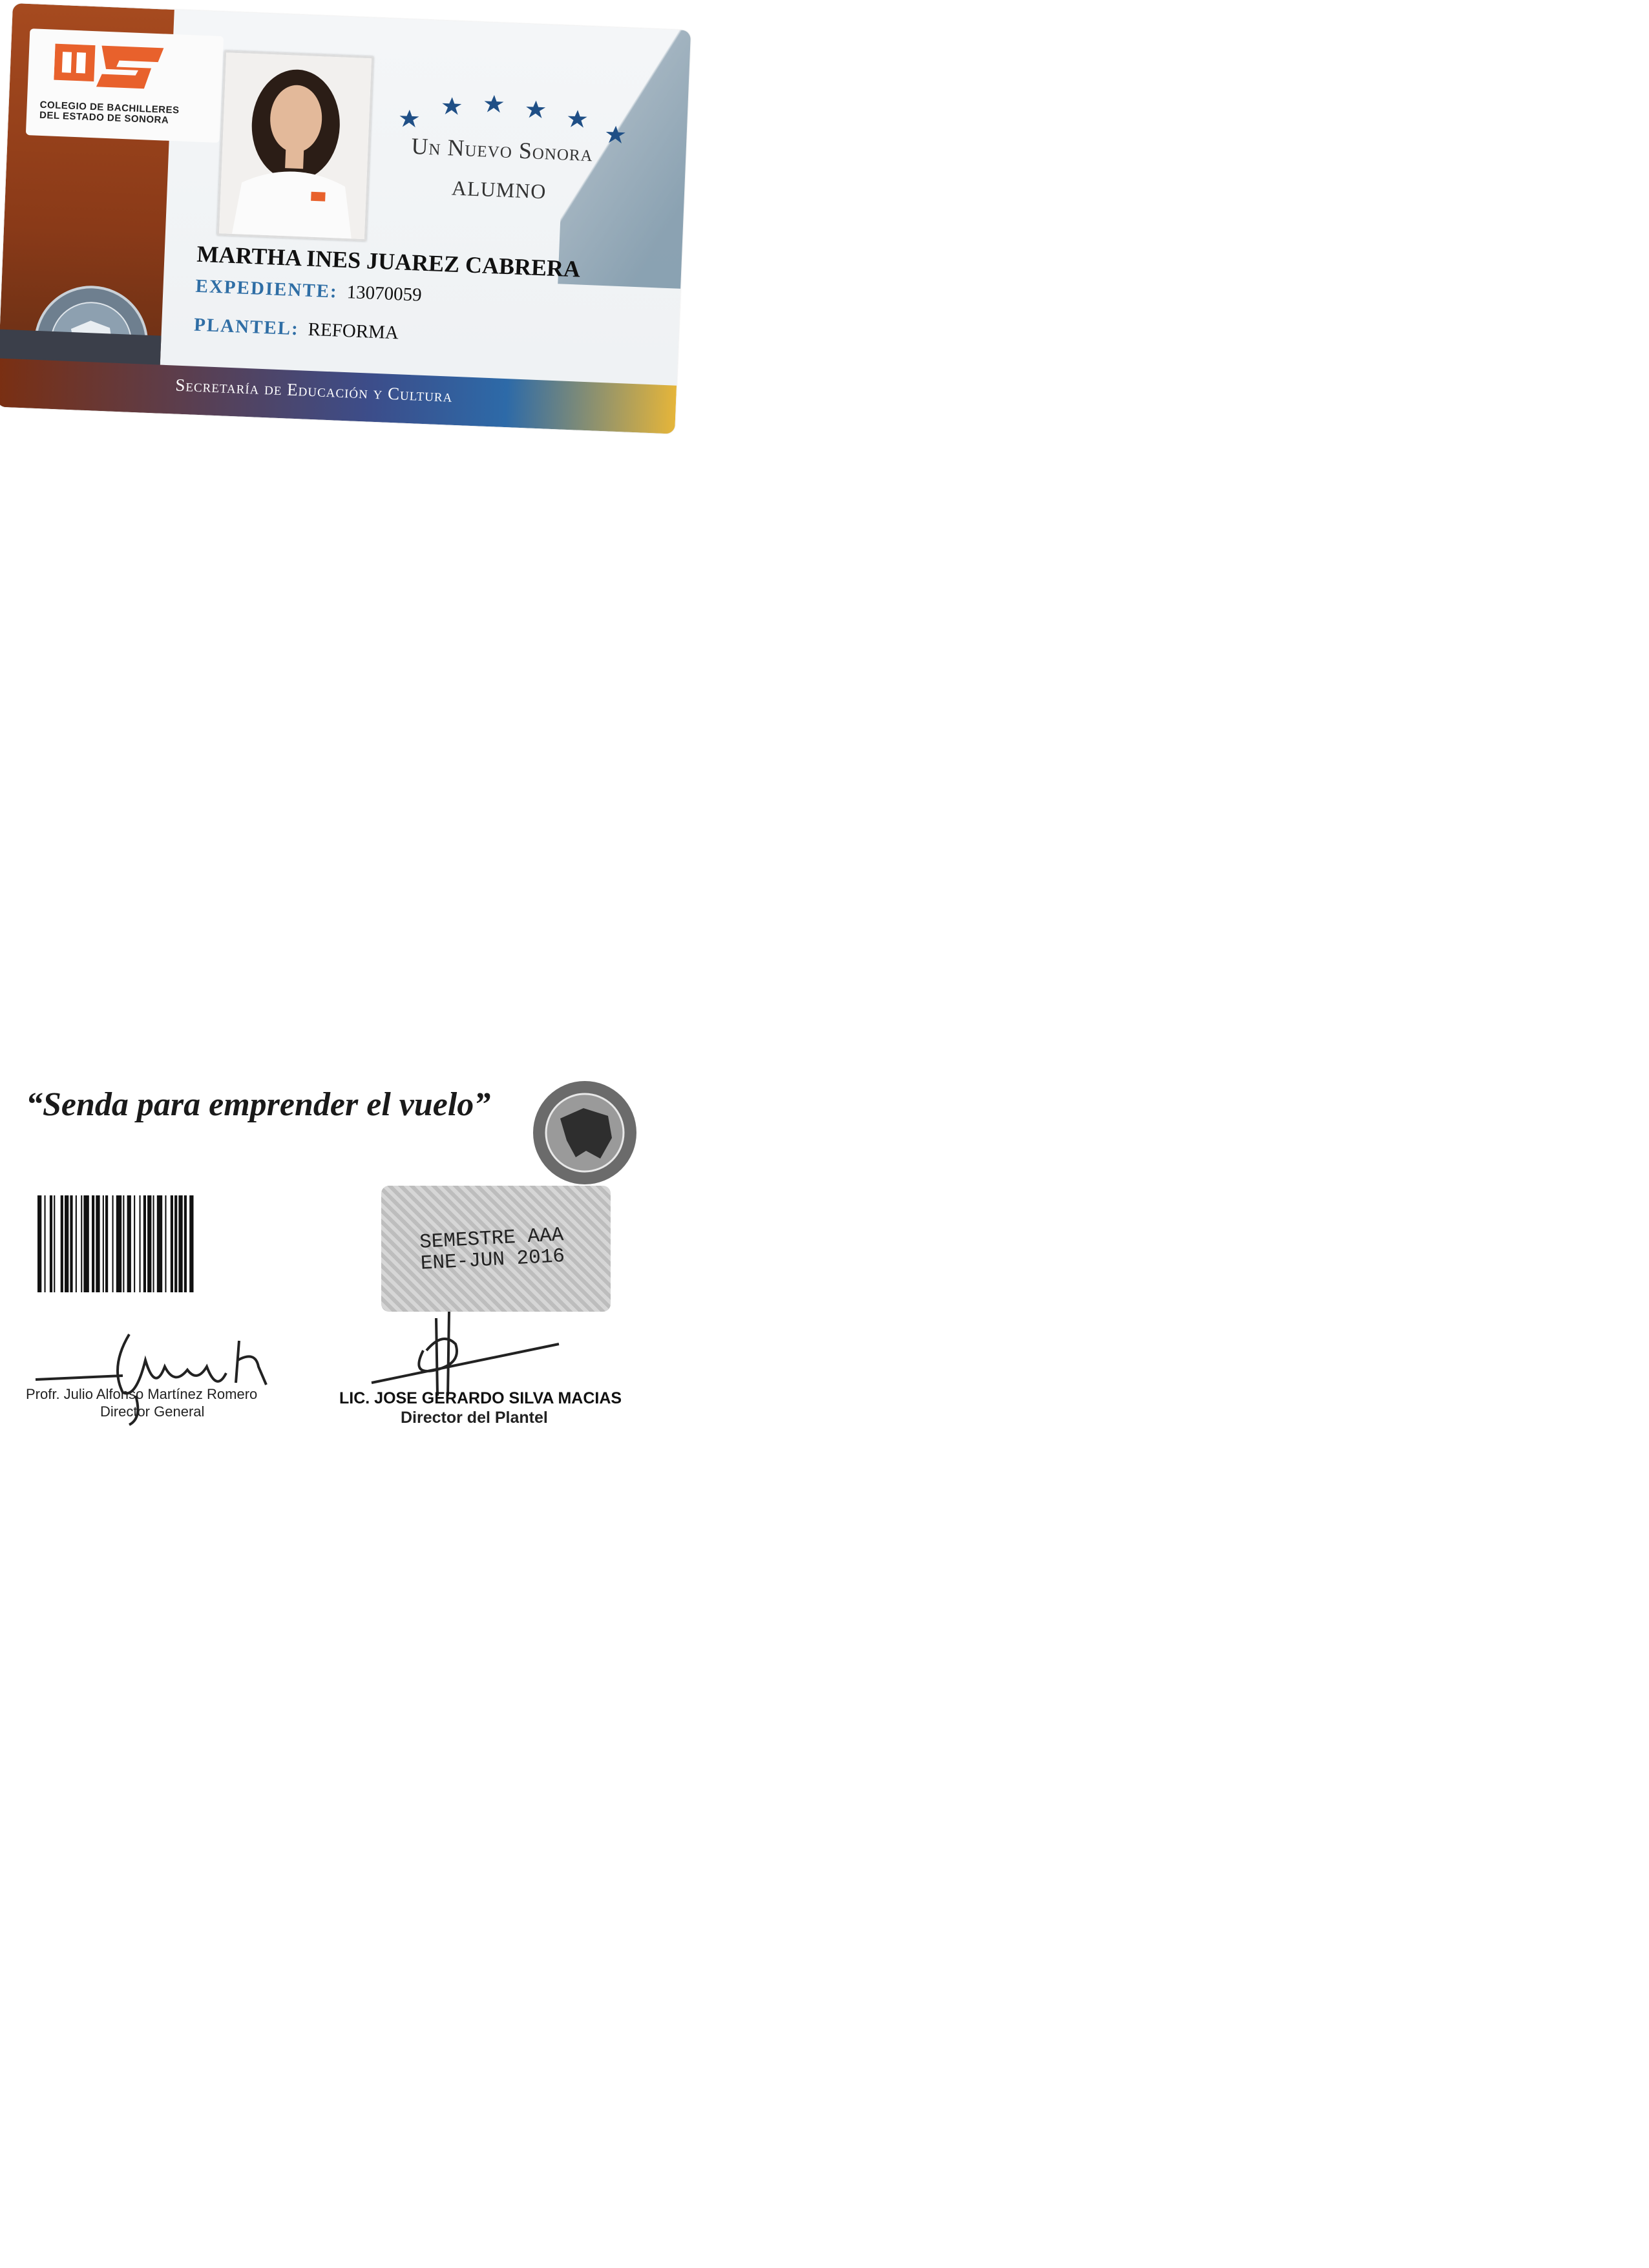 The image size is (1649, 2268). What do you see at coordinates (109, 66) in the screenshot?
I see `cobach-logo-mark` at bounding box center [109, 66].